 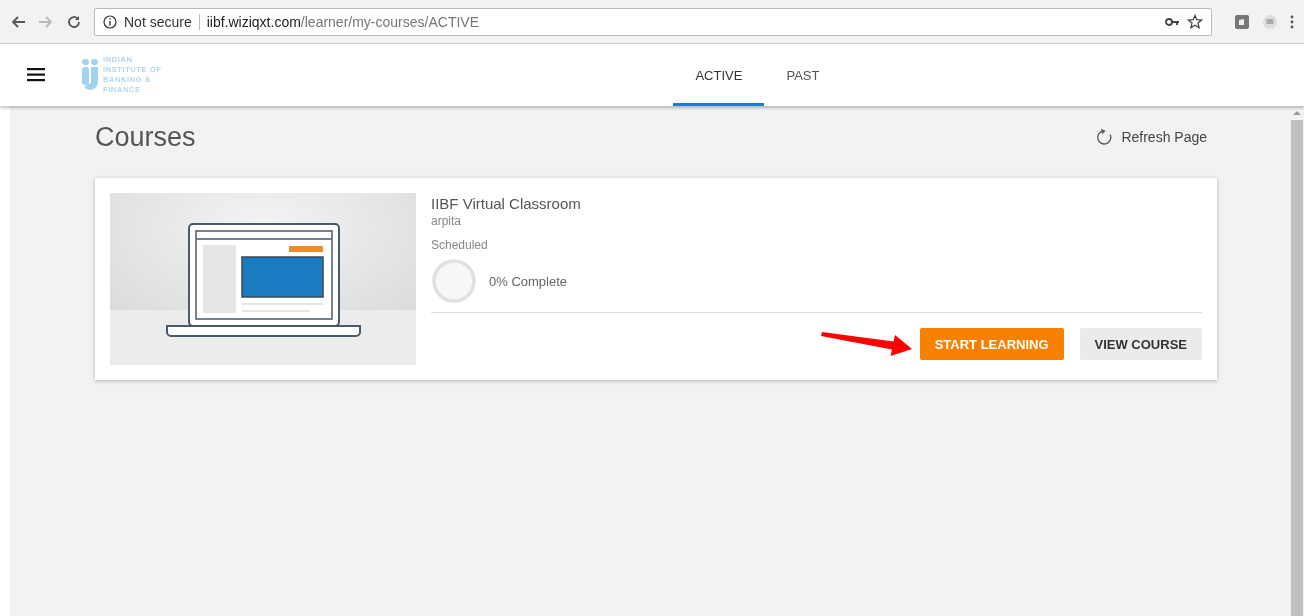 I want to click on back-icon, so click(x=18, y=21).